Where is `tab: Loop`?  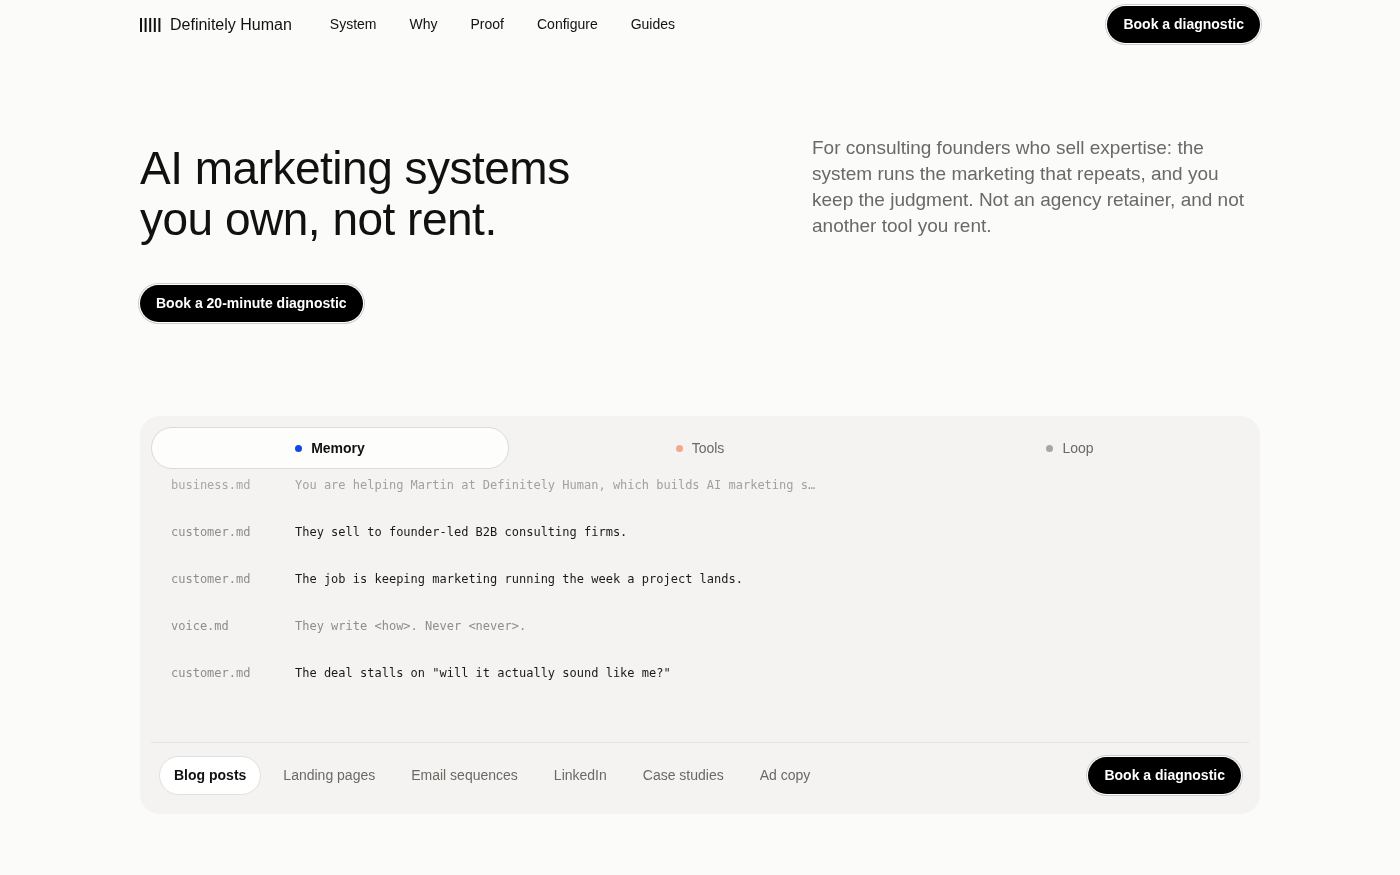 tab: Loop is located at coordinates (1070, 448).